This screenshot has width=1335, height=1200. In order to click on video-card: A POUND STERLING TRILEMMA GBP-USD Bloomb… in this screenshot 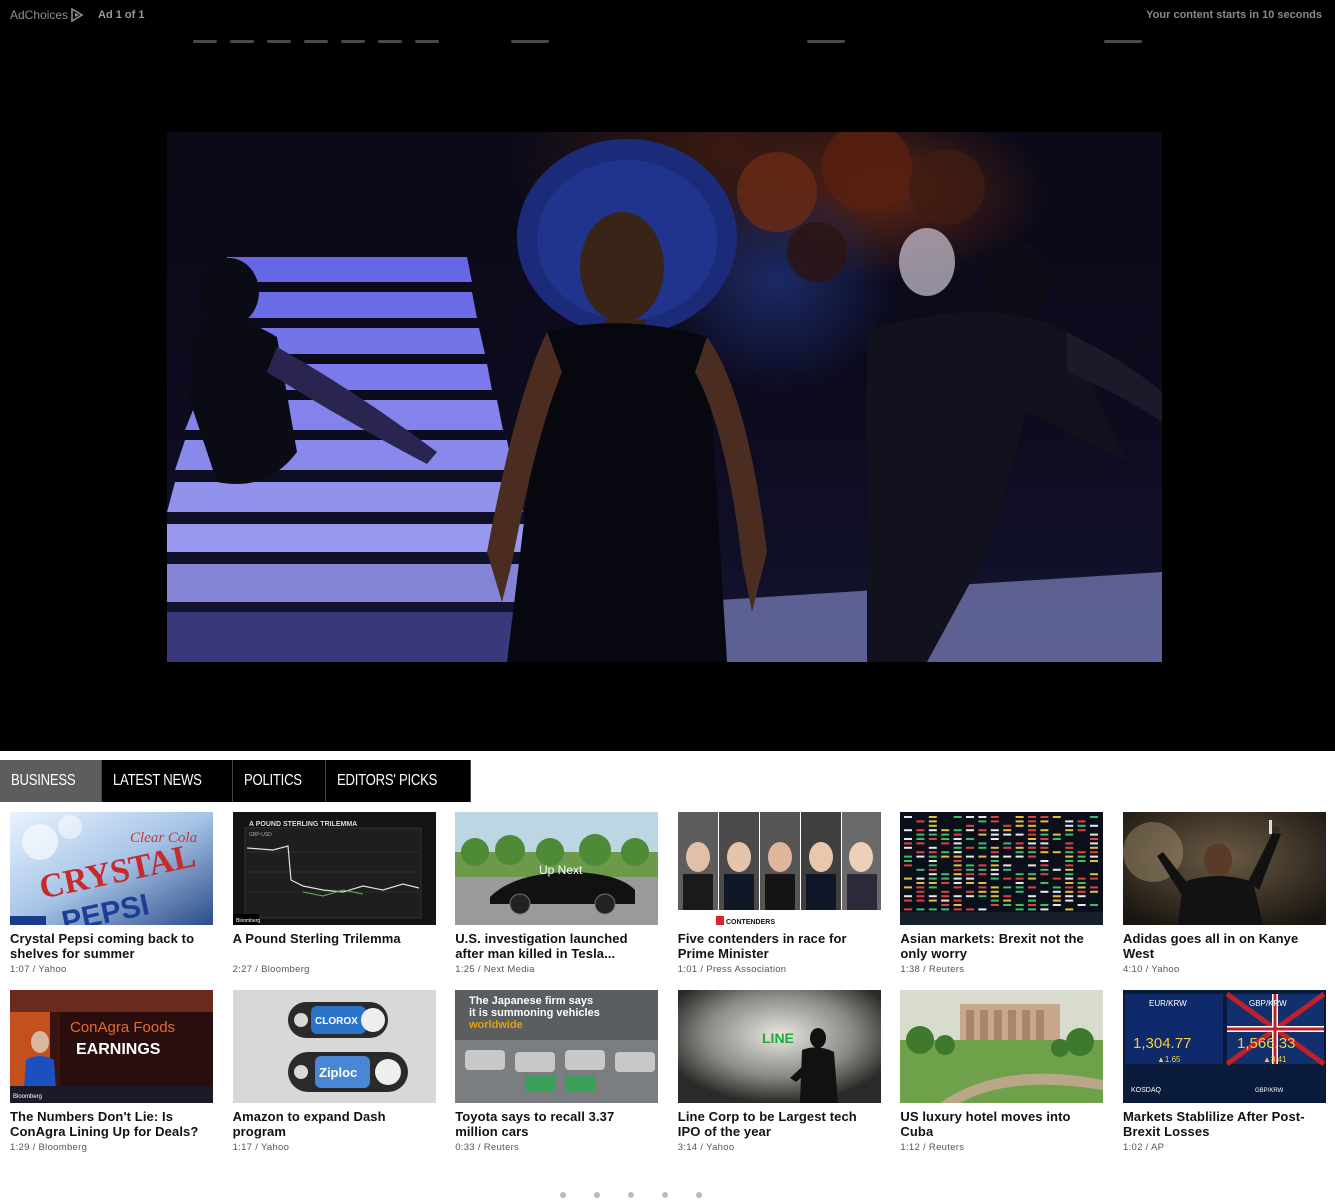, I will do `click(334, 893)`.